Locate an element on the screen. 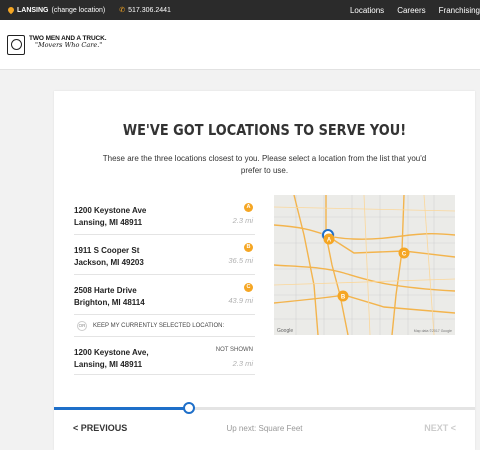 Image resolution: width=480 pixels, height=450 pixels. map-marker-a: A is located at coordinates (329, 239).